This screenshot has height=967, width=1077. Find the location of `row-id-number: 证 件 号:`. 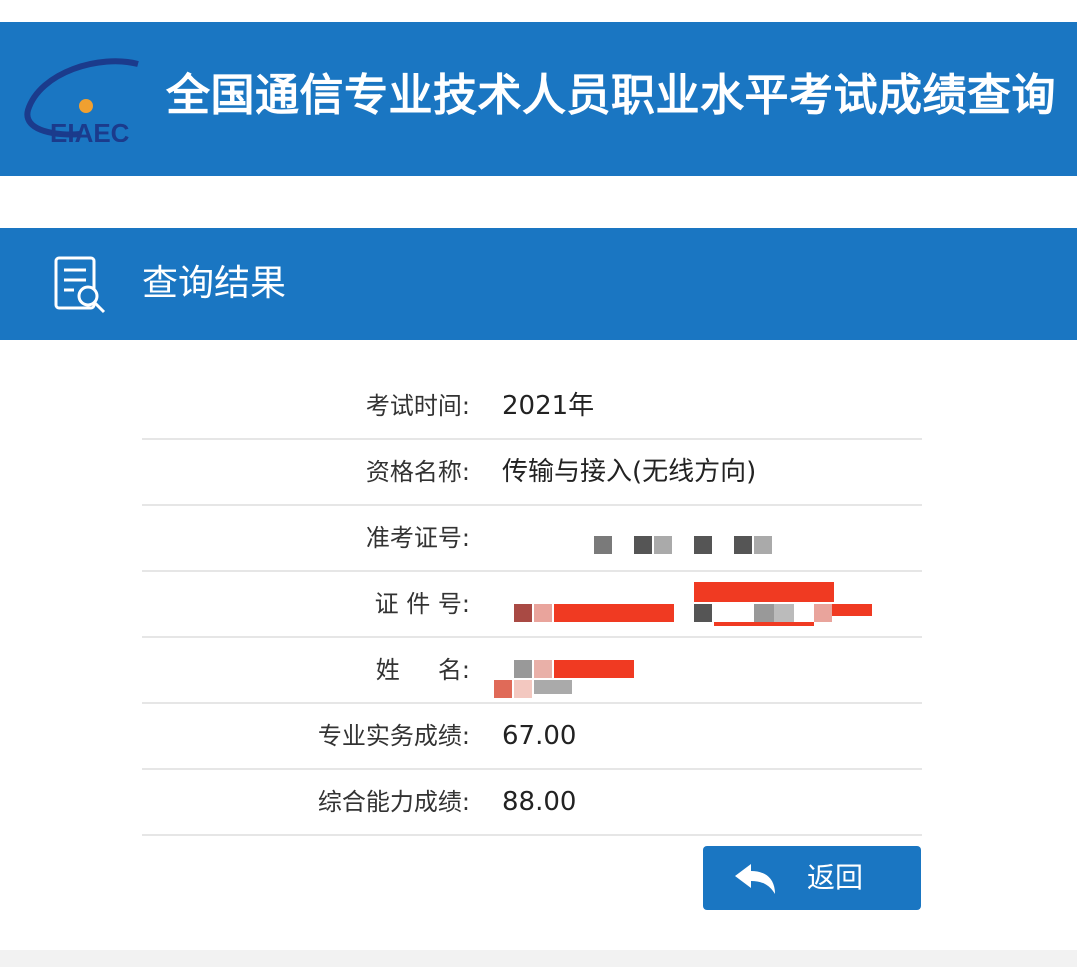

row-id-number: 证 件 号: is located at coordinates (532, 605).